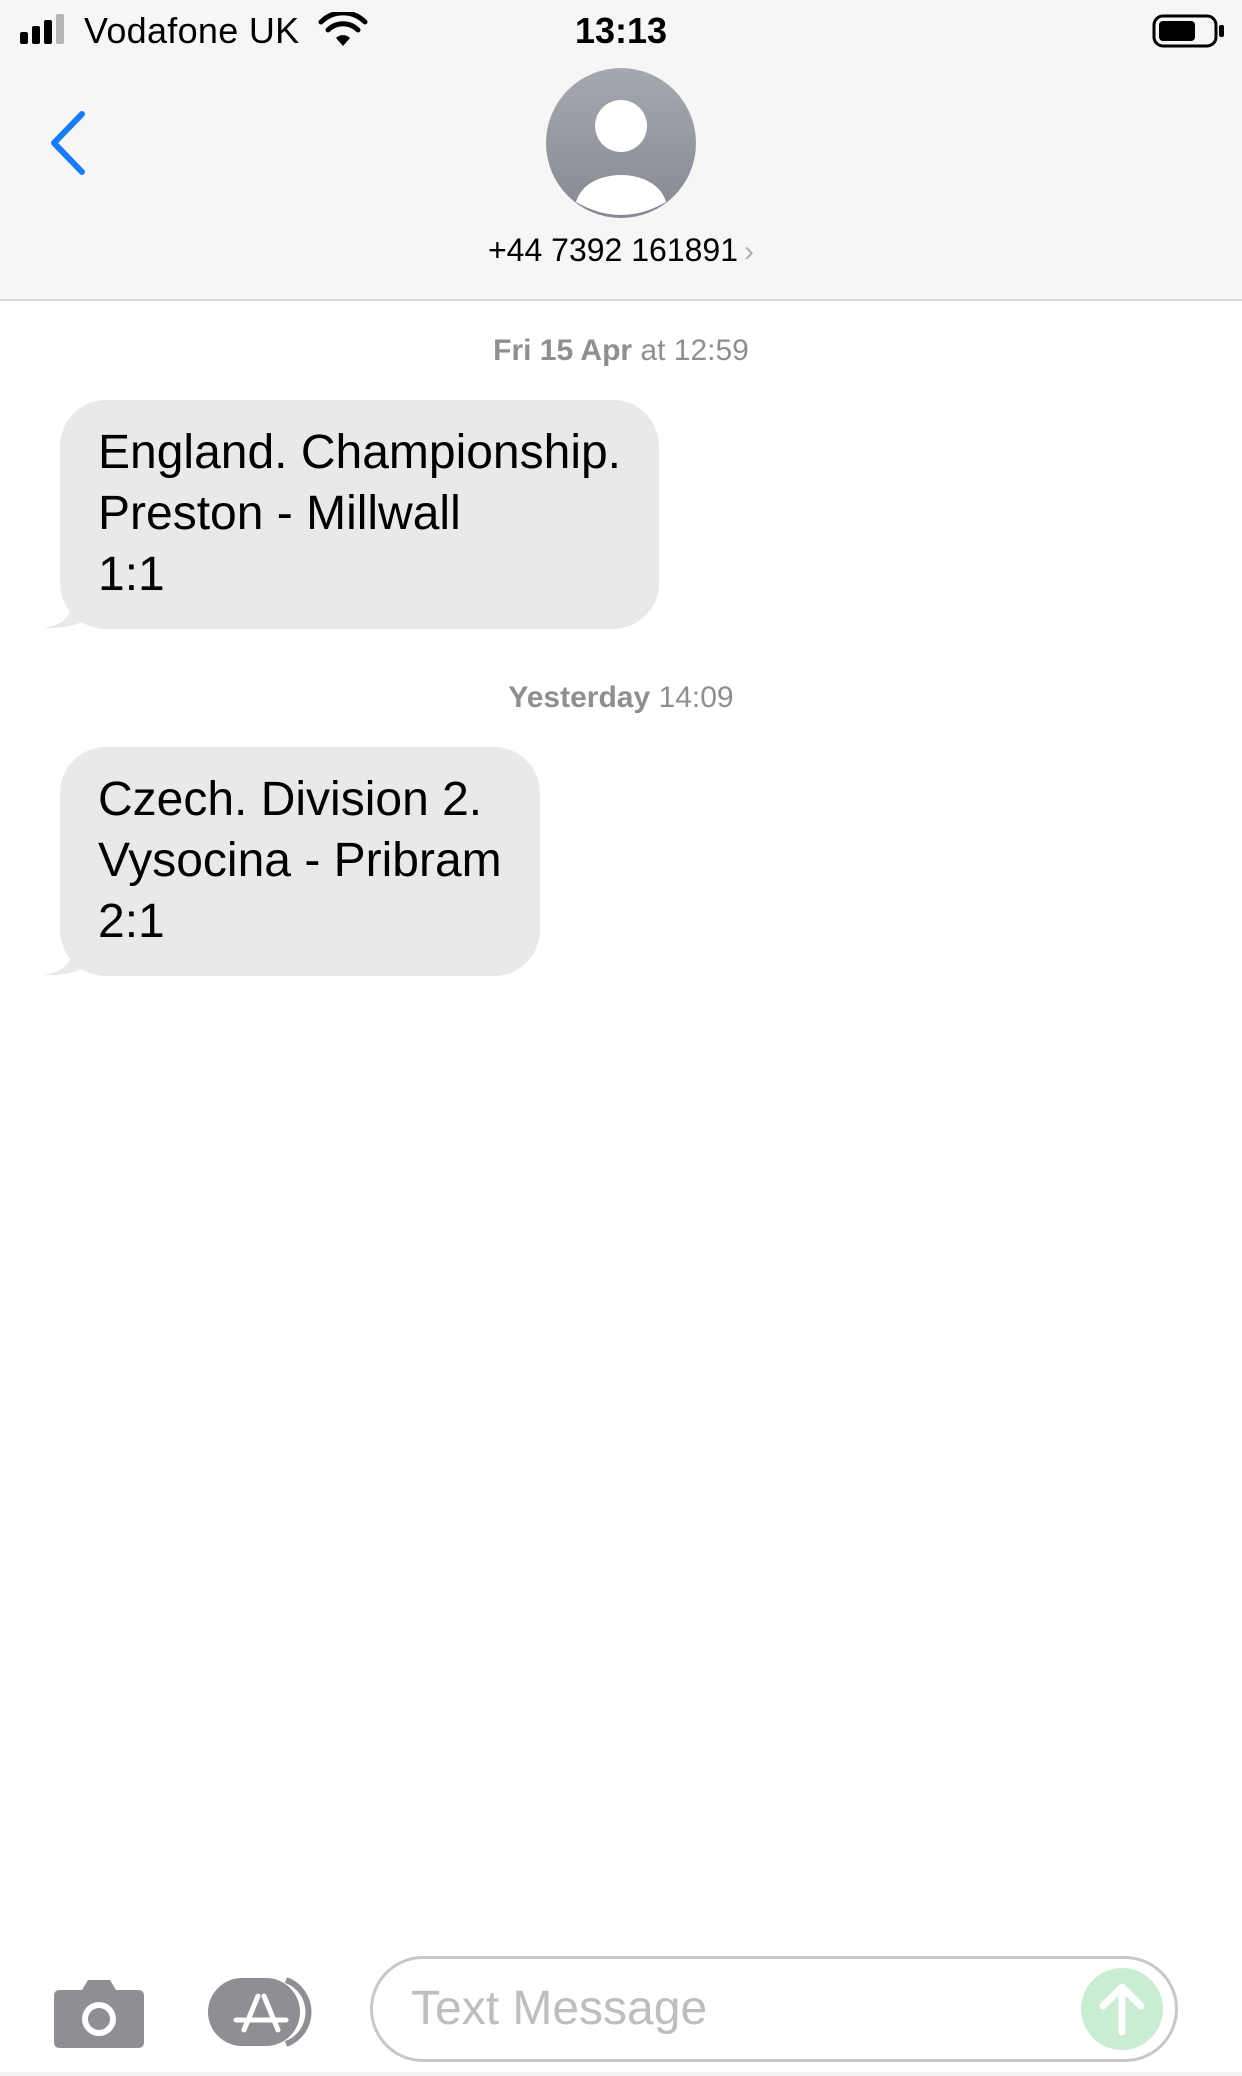 This screenshot has width=1242, height=2076. What do you see at coordinates (1188, 31) in the screenshot?
I see `battery-icon` at bounding box center [1188, 31].